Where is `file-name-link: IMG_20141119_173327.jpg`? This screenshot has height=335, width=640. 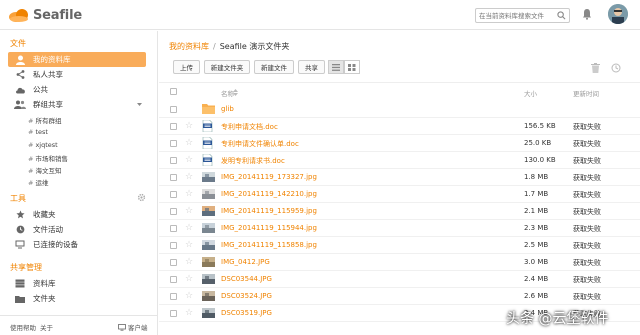
file-name-link: IMG_20141119_173327.jpg is located at coordinates (269, 177).